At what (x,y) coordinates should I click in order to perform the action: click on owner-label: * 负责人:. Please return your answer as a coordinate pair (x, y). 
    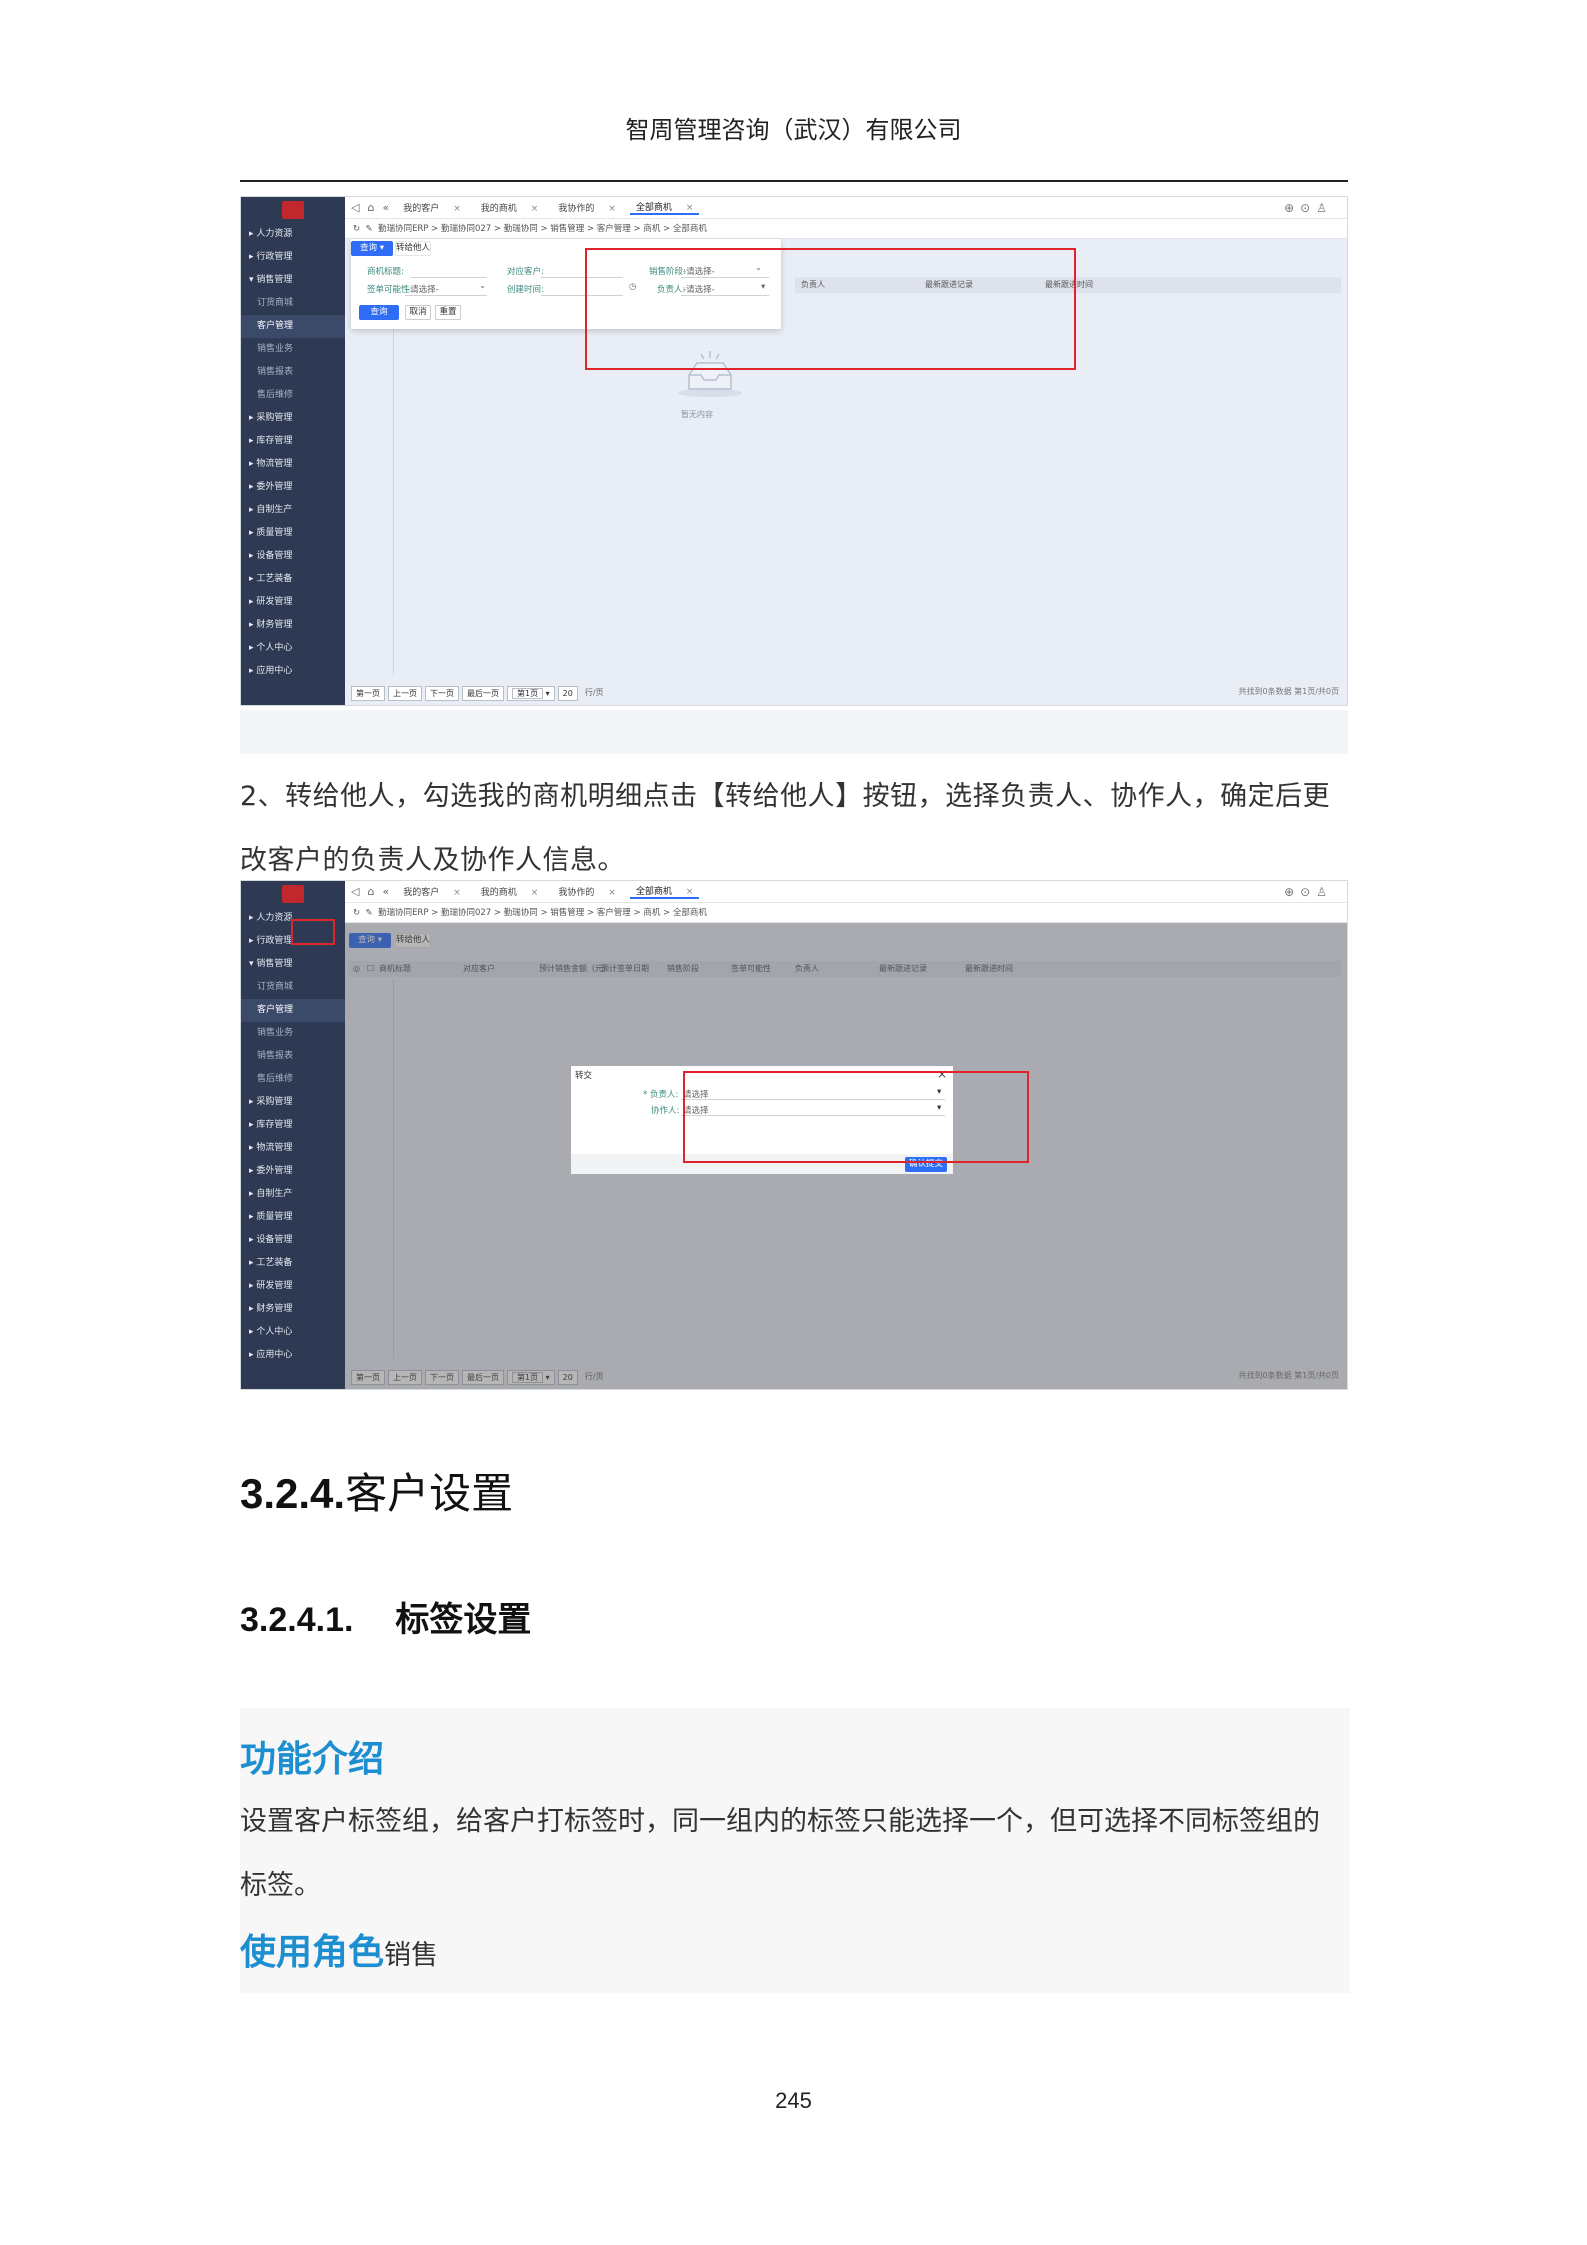
    Looking at the image, I should click on (661, 1095).